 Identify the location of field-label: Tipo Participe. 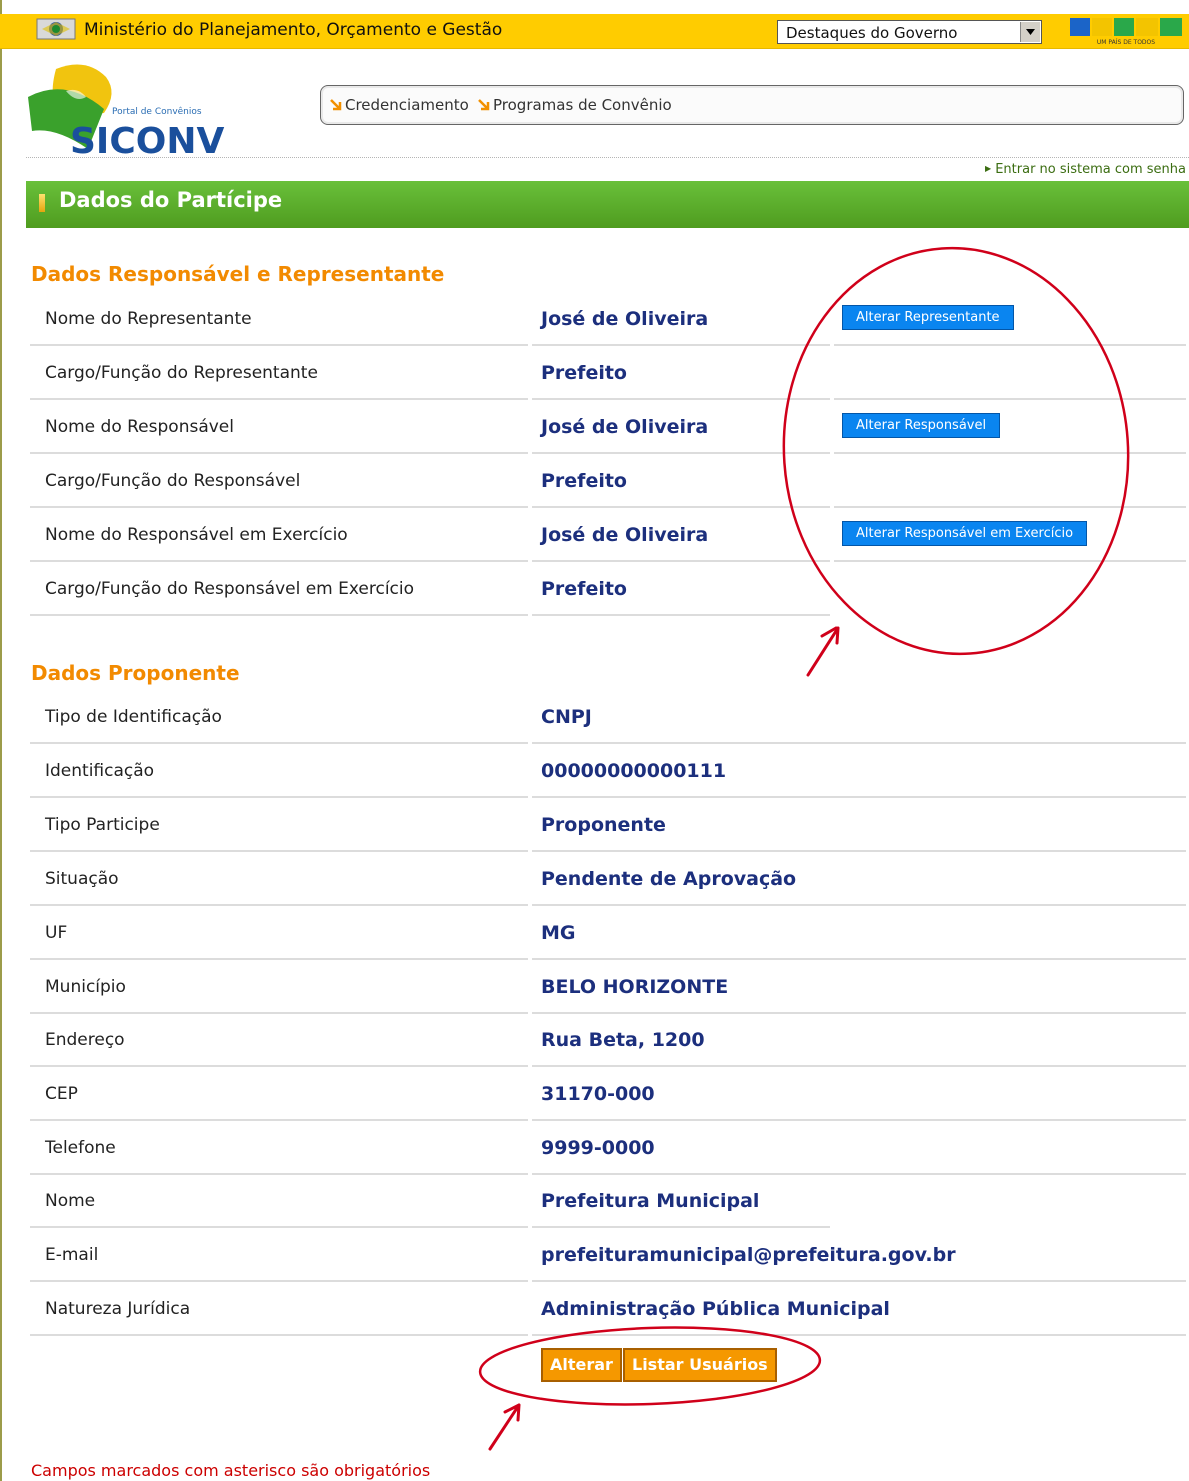
(102, 825).